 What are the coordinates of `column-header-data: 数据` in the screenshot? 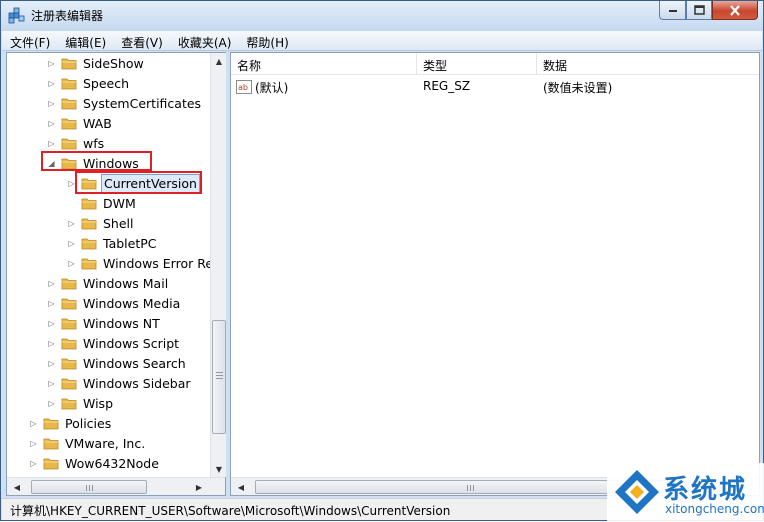 It's located at (648, 64).